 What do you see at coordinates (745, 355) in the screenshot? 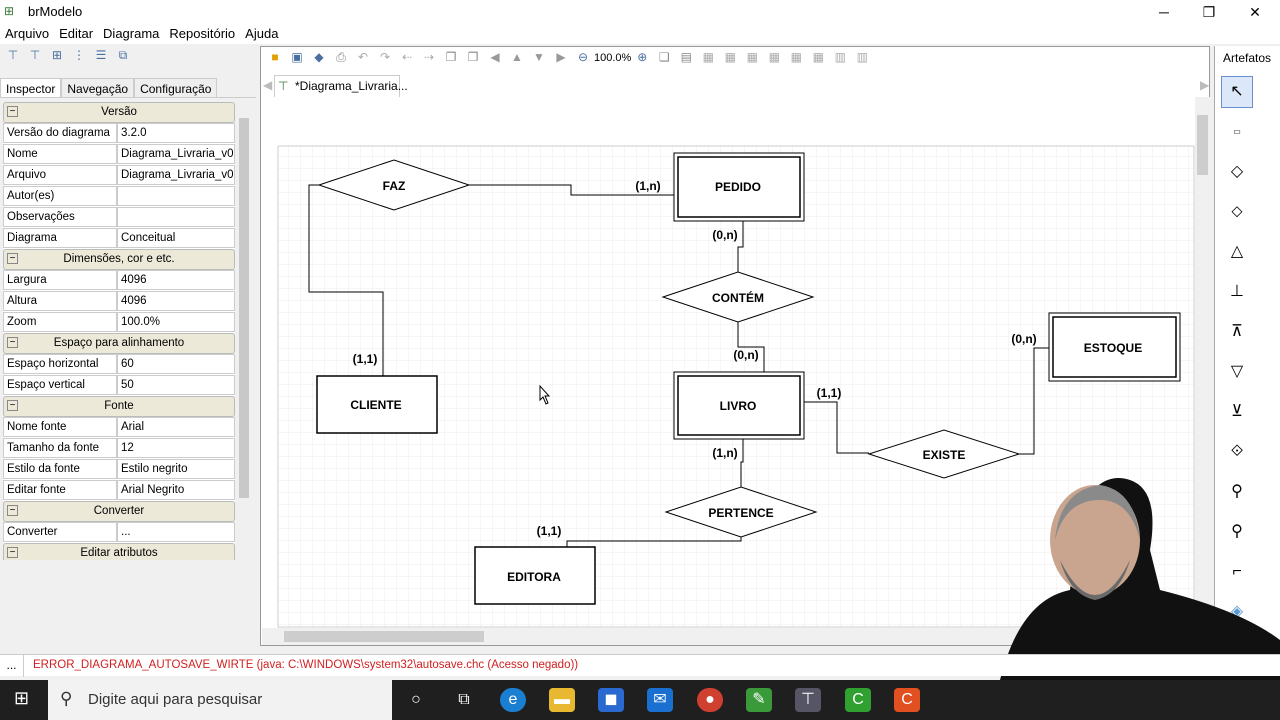
I see `card-contem-livro: (0,n)` at bounding box center [745, 355].